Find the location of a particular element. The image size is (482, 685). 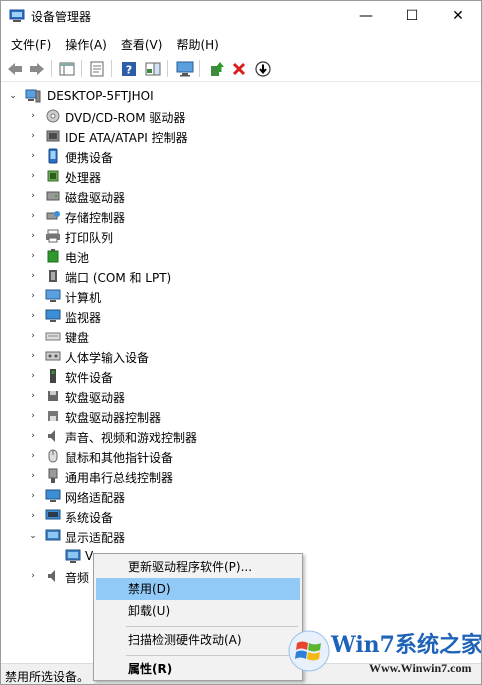

tree-row-mouse: › 鼠标和其他指针设备 is located at coordinates (241, 456).